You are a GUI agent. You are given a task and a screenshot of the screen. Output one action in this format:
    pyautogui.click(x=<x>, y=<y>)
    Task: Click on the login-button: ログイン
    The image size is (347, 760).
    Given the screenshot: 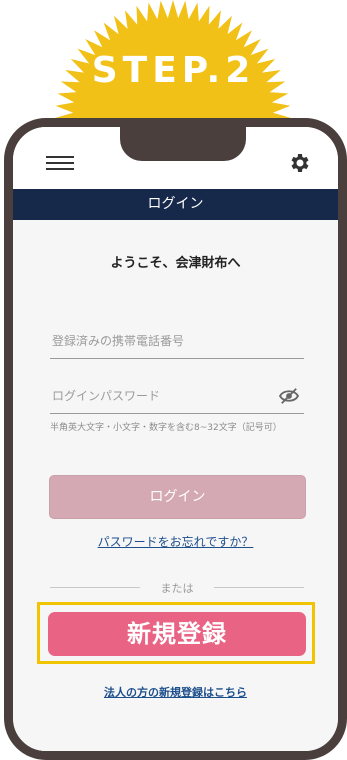 What is the action you would take?
    pyautogui.click(x=177, y=497)
    